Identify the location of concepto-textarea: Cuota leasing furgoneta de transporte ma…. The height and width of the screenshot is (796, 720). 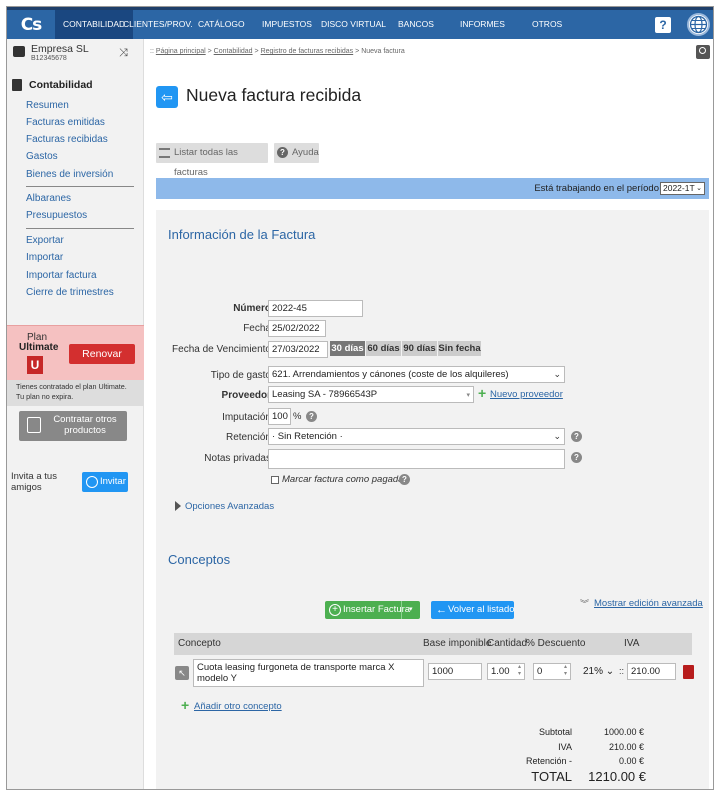
(308, 673).